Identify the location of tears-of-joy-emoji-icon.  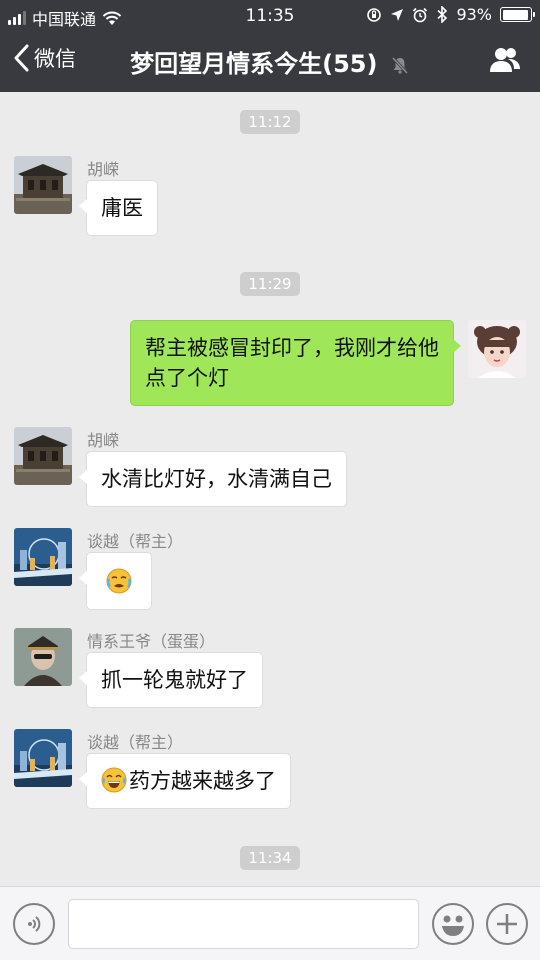
(114, 780).